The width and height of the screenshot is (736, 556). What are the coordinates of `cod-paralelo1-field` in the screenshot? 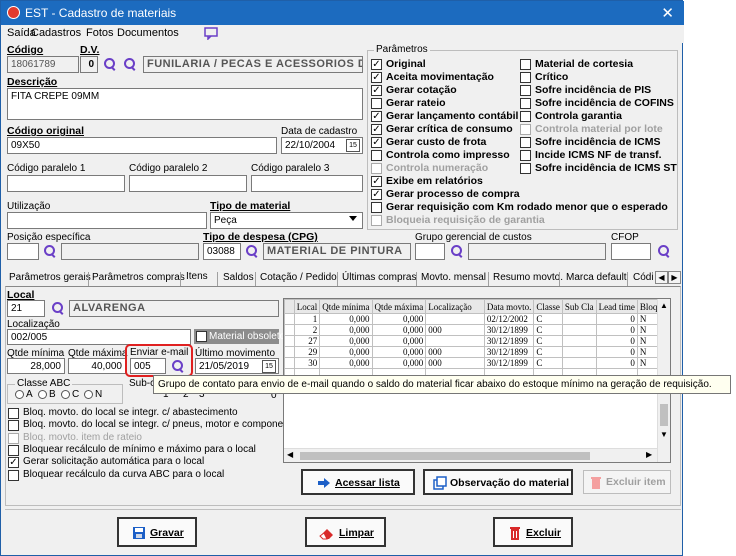 It's located at (66, 183).